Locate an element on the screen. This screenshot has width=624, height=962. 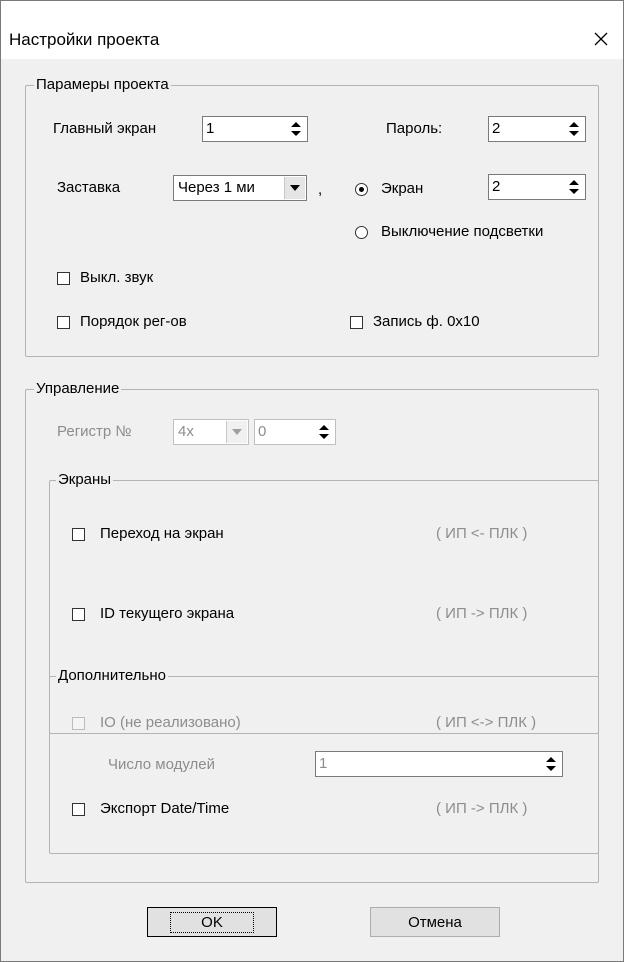
backlight-radio-label: Выключение подсветки is located at coordinates (462, 231).